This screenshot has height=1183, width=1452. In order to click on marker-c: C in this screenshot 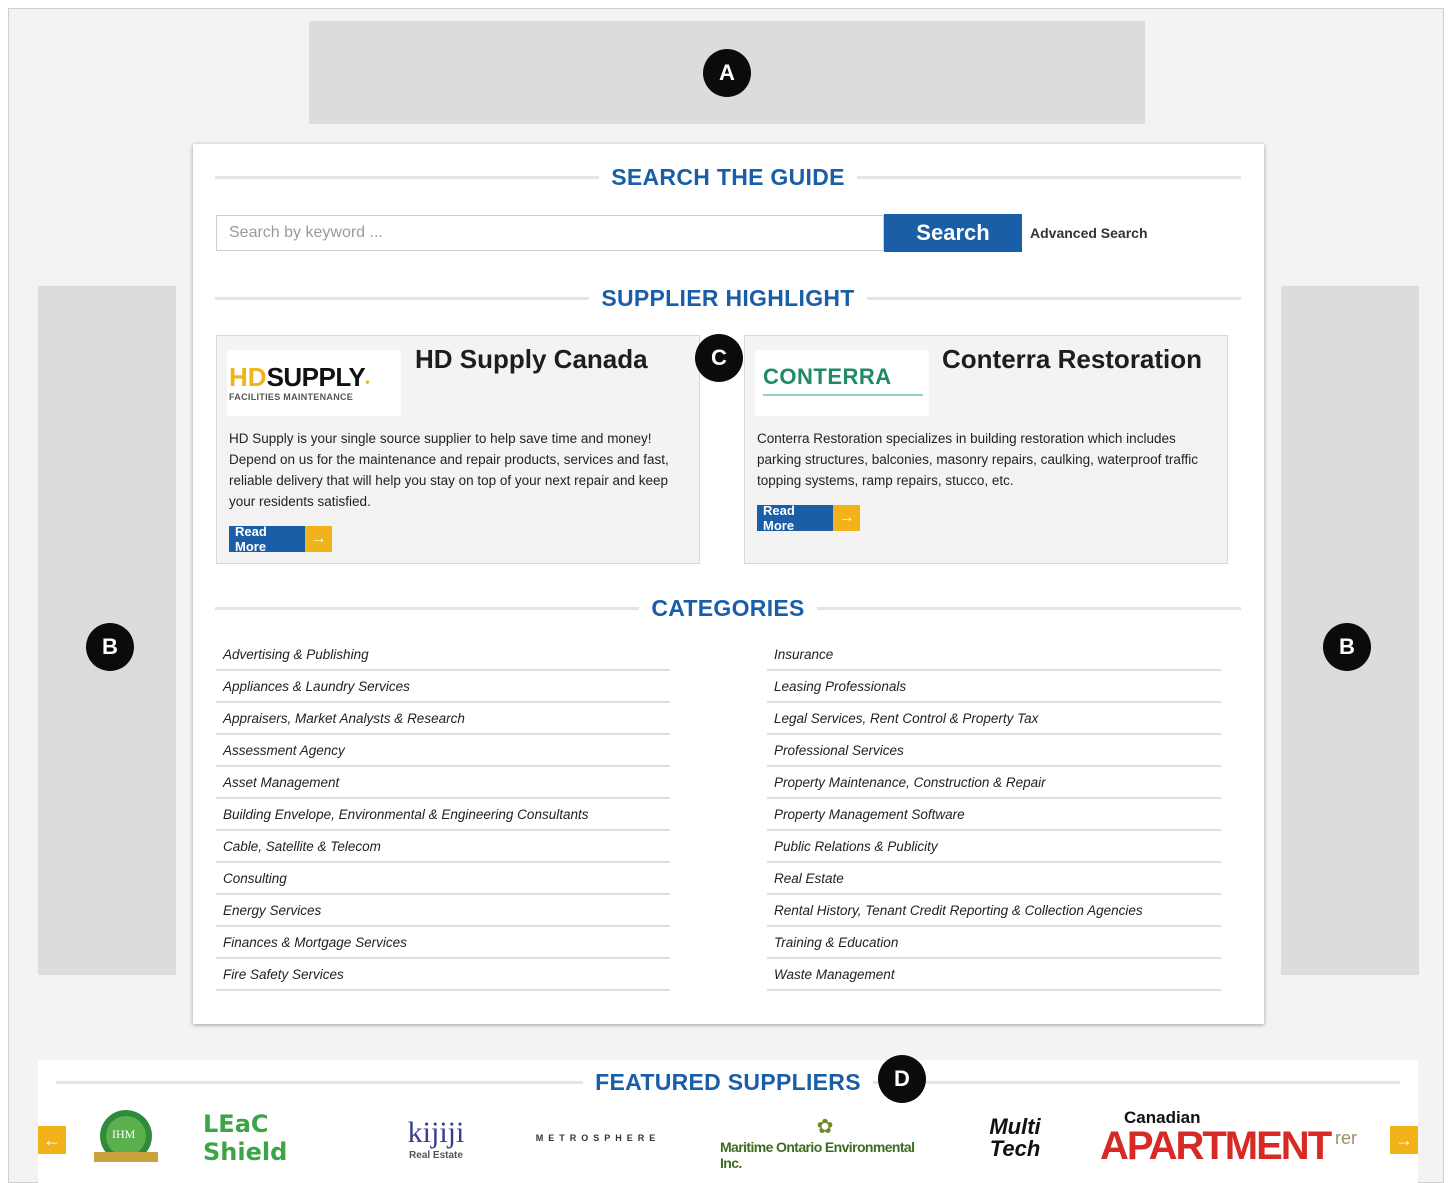, I will do `click(719, 358)`.